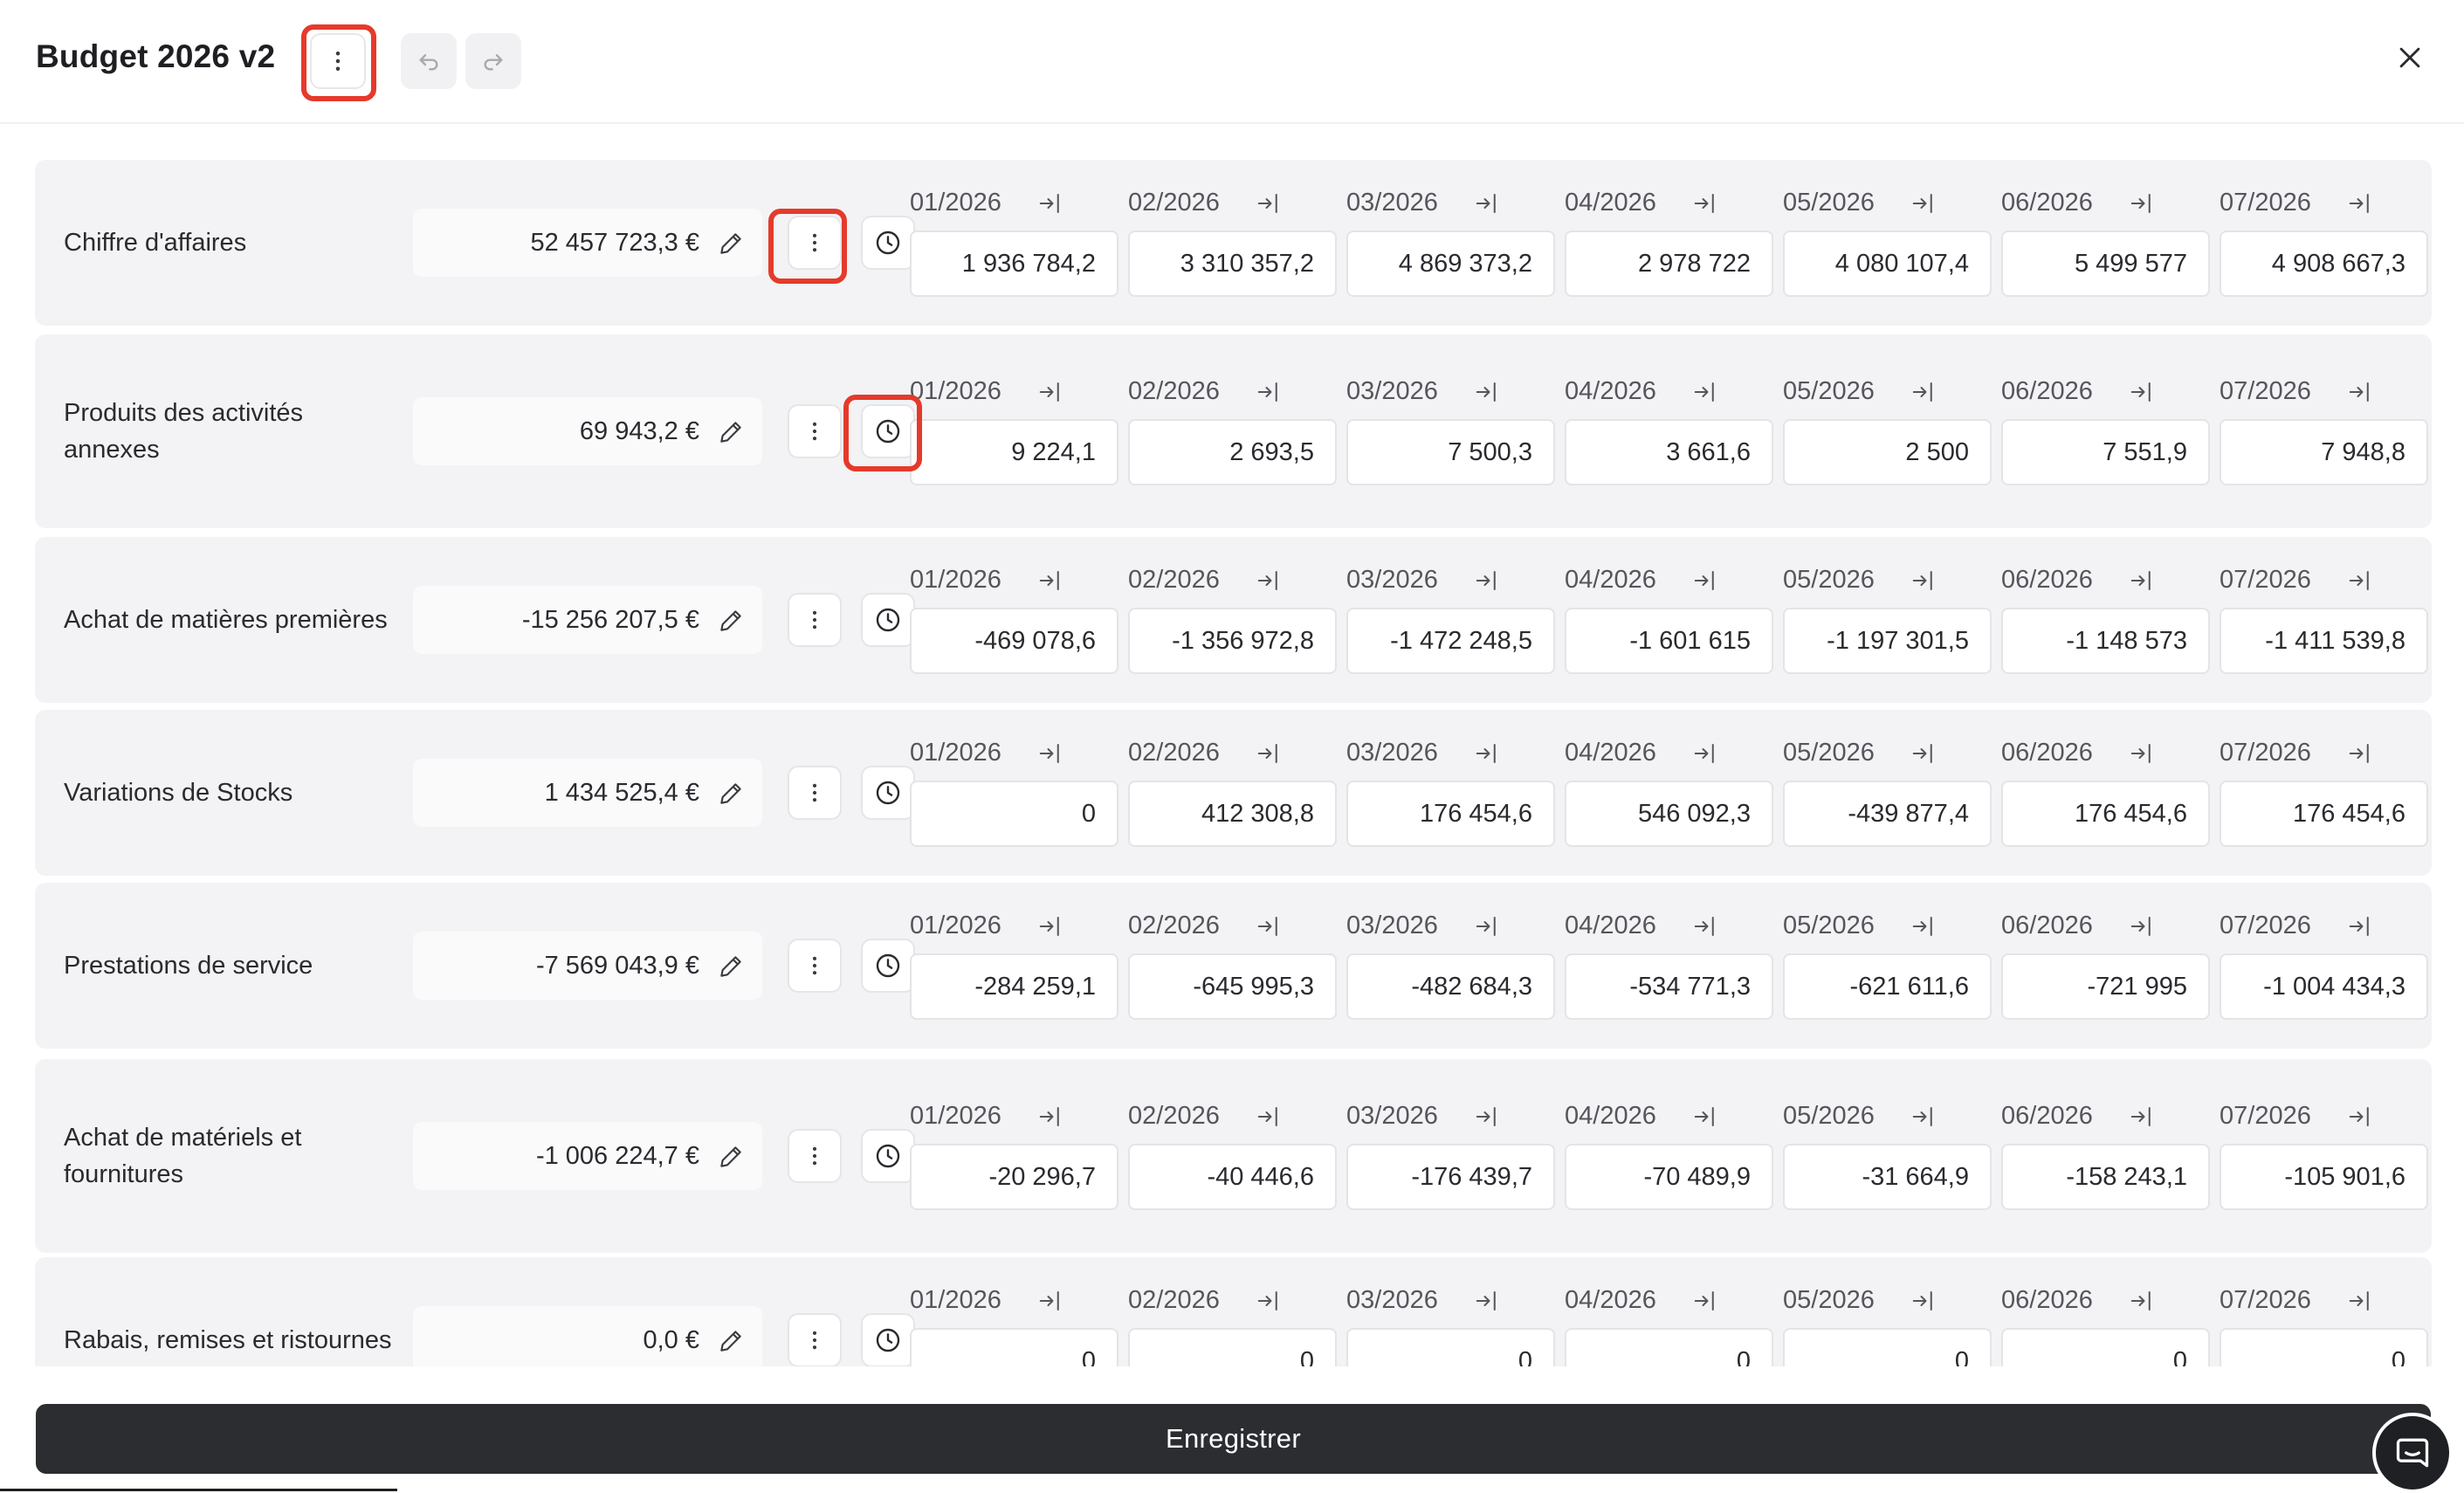  Describe the element at coordinates (587, 1156) in the screenshot. I see `row-total-field: -1 006 224,7 €` at that location.